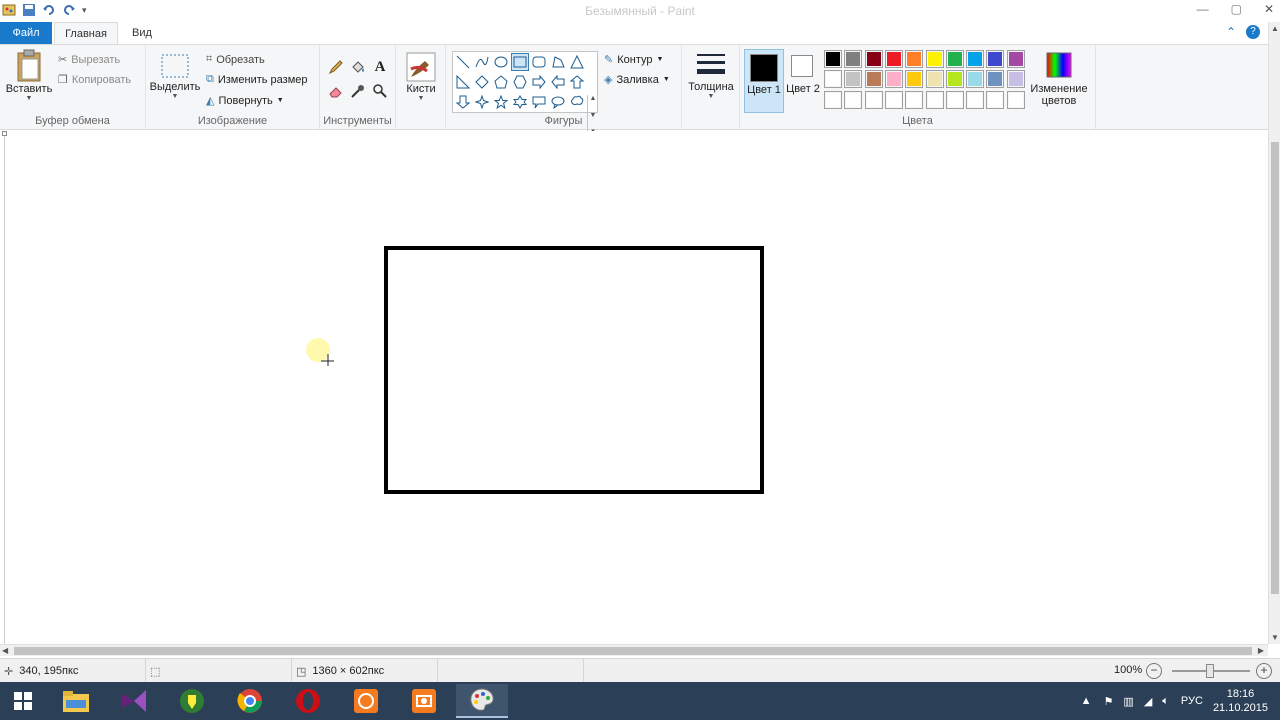 Image resolution: width=1280 pixels, height=720 pixels. What do you see at coordinates (308, 701) in the screenshot?
I see `taskbar-opera` at bounding box center [308, 701].